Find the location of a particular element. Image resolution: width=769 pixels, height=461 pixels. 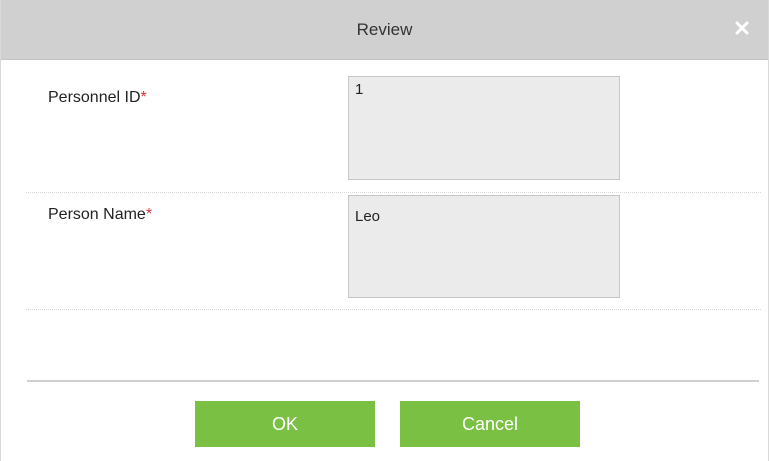

personnel-id-label: Personnel ID* is located at coordinates (97, 98).